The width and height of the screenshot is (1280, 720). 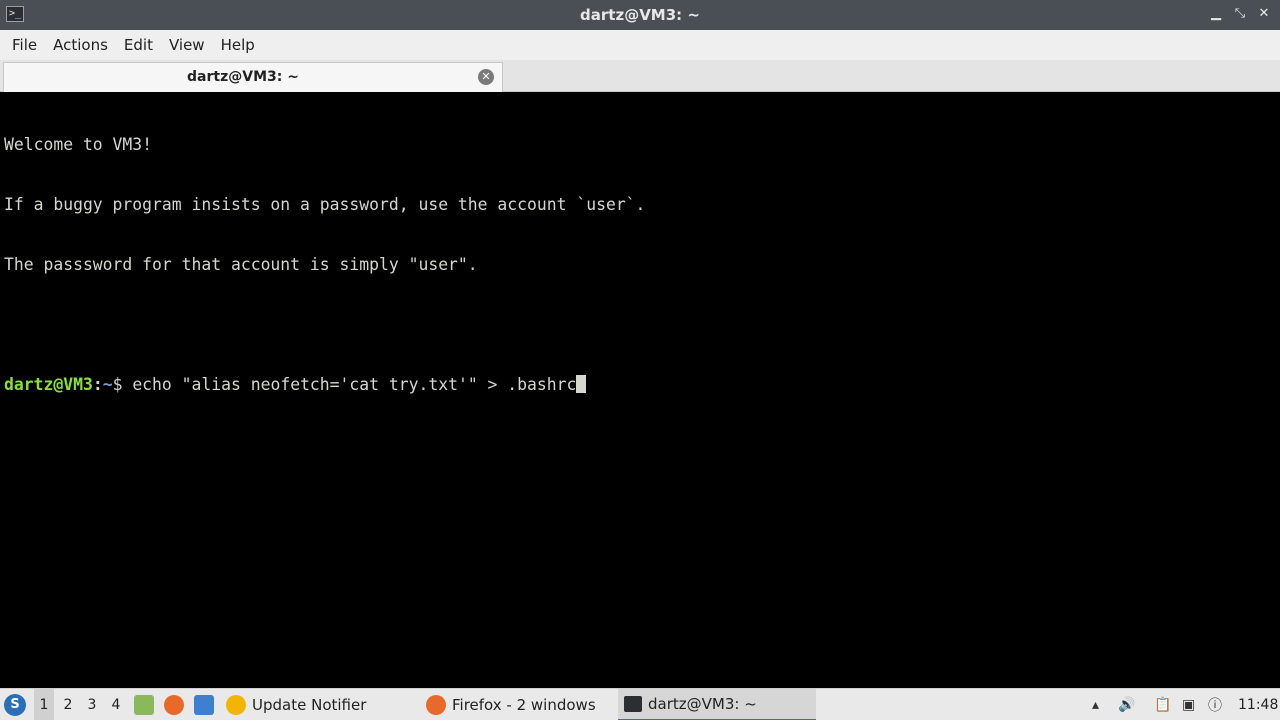 I want to click on tab-terminal: dartz@VM3: ~ ✕, so click(x=253, y=77).